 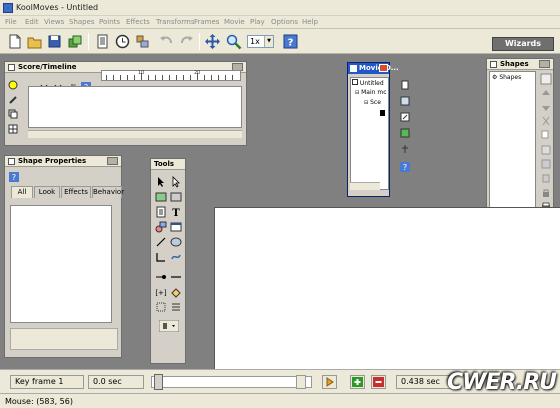 What do you see at coordinates (371, 92) in the screenshot?
I see `tree-node-main: ⊟ Main mc` at bounding box center [371, 92].